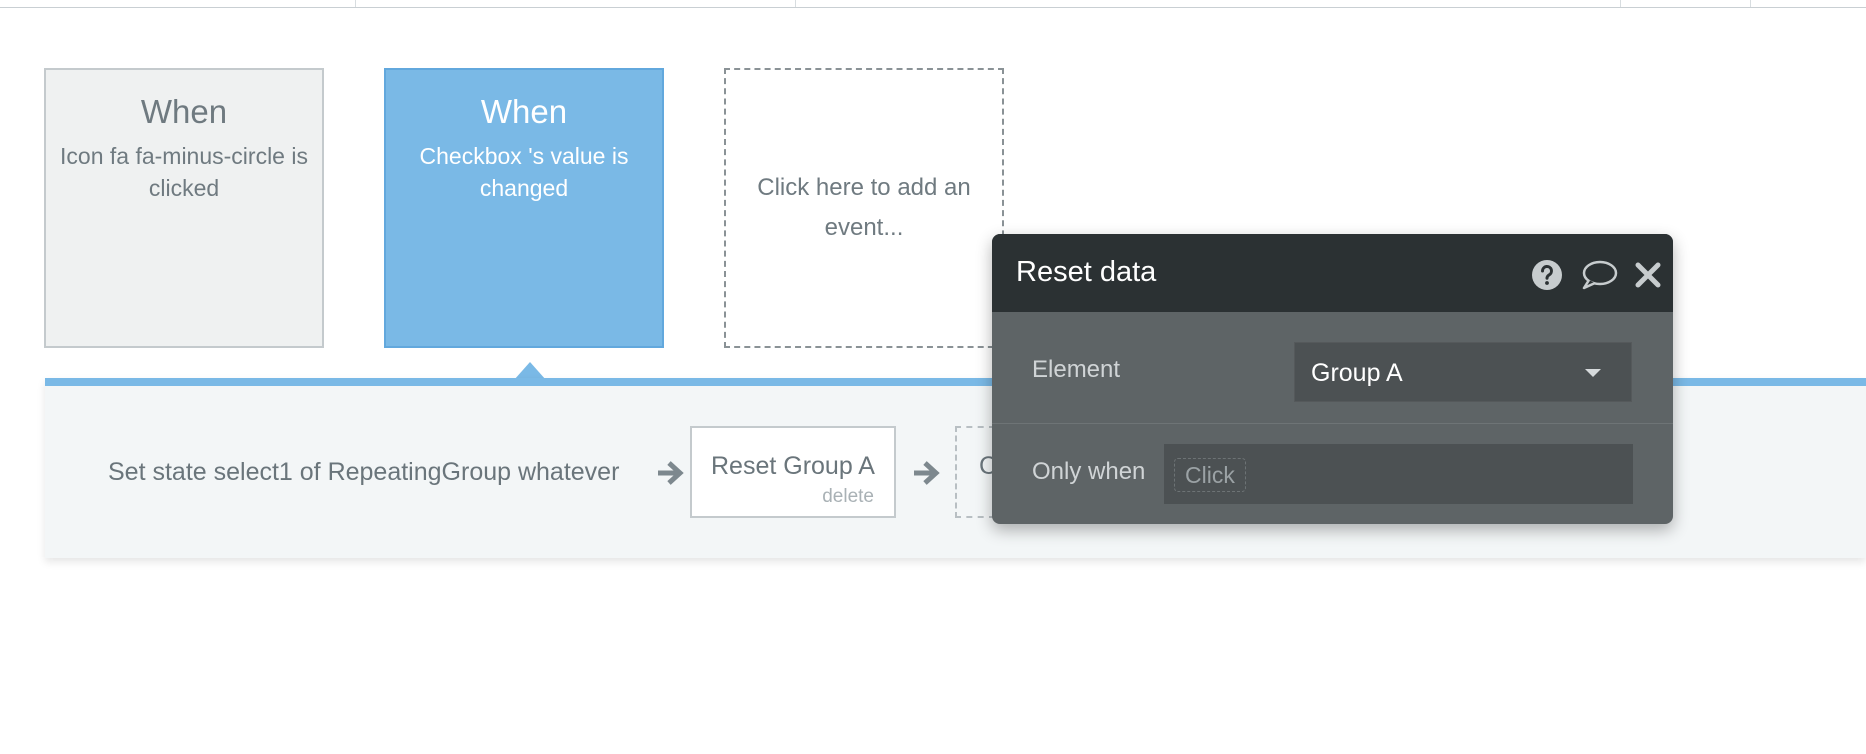 The height and width of the screenshot is (754, 1866). I want to click on condition-placeholder-chip: Click, so click(1210, 475).